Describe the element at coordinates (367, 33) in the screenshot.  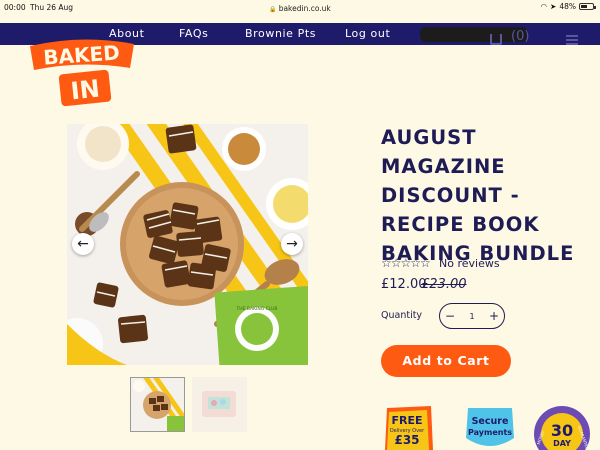
I see `nav-log-out: Log out` at that location.